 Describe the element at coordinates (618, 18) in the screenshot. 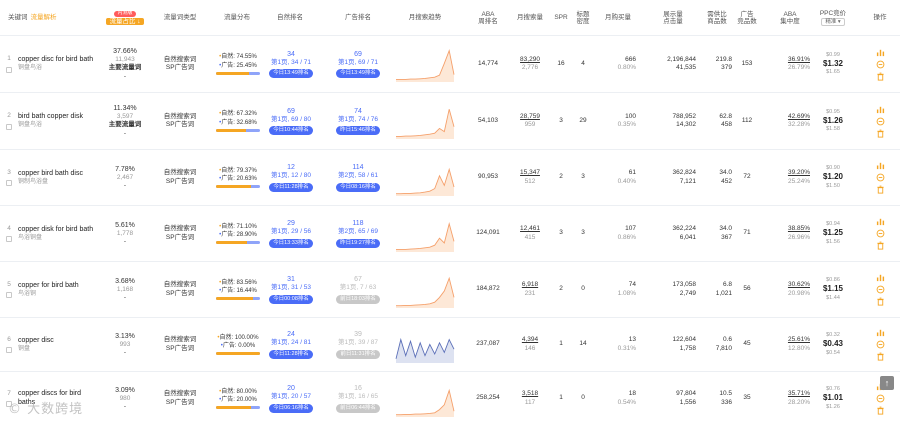

I see `header-purchase: 月购买量` at that location.